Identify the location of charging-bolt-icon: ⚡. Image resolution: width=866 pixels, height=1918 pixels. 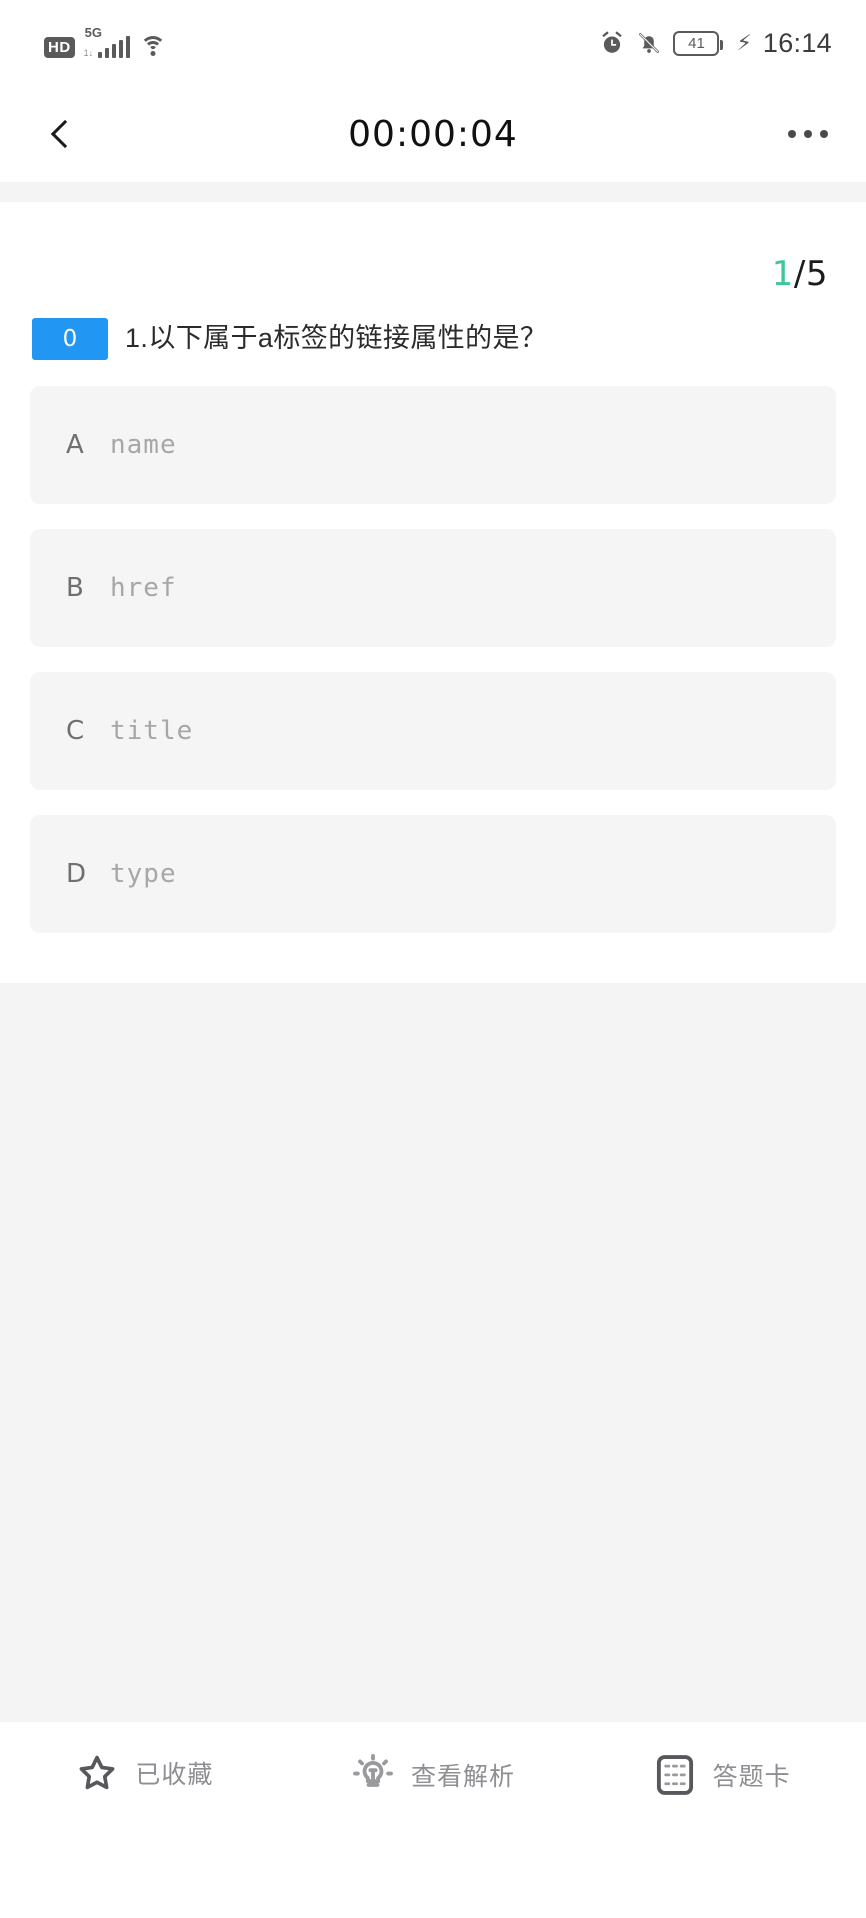
(744, 42).